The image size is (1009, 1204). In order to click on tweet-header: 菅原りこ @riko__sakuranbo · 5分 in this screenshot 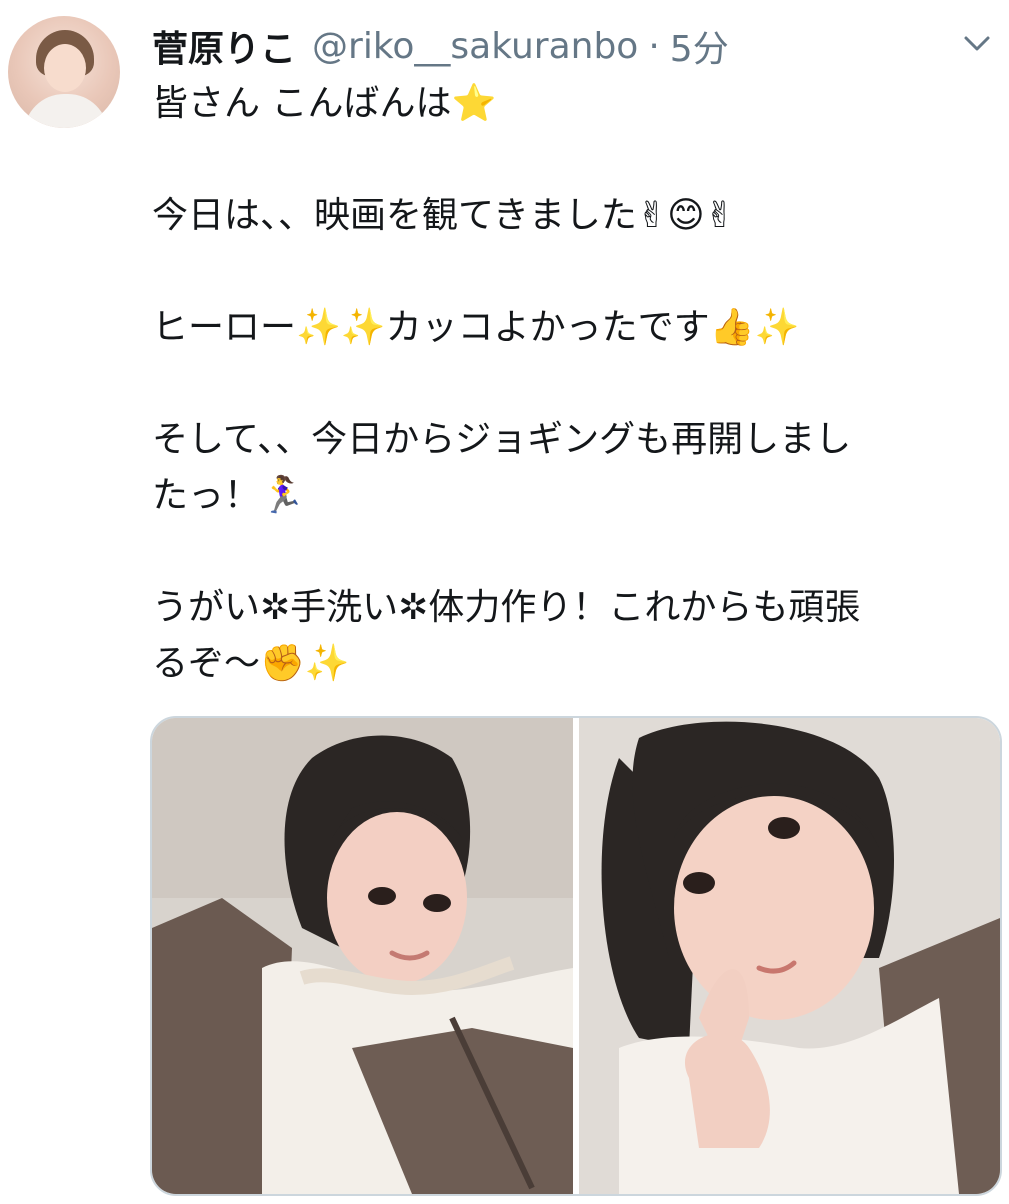, I will do `click(440, 46)`.